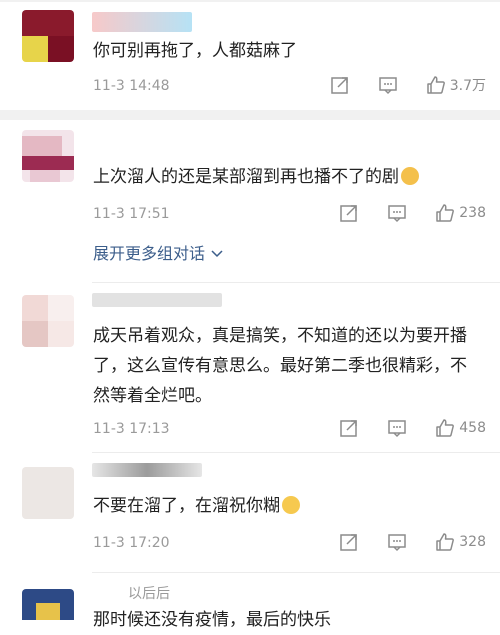 The height and width of the screenshot is (635, 500). Describe the element at coordinates (408, 85) in the screenshot. I see `comment-actions: 3.7万` at that location.